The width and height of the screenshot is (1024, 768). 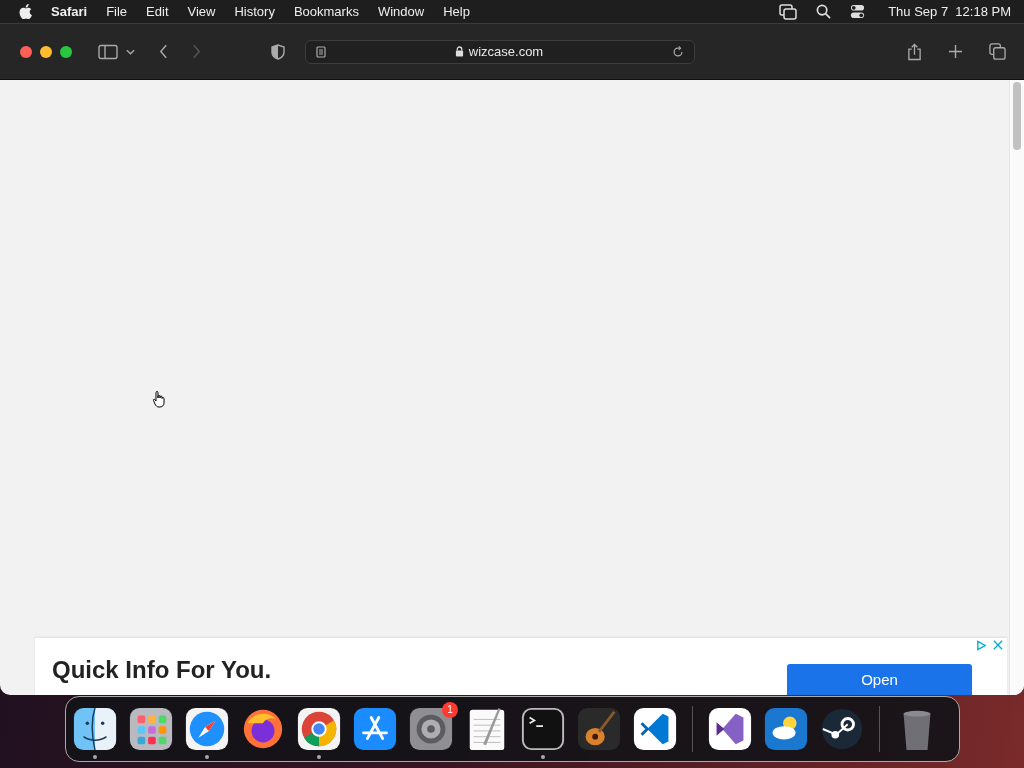 I want to click on menu-item: Help, so click(x=456, y=11).